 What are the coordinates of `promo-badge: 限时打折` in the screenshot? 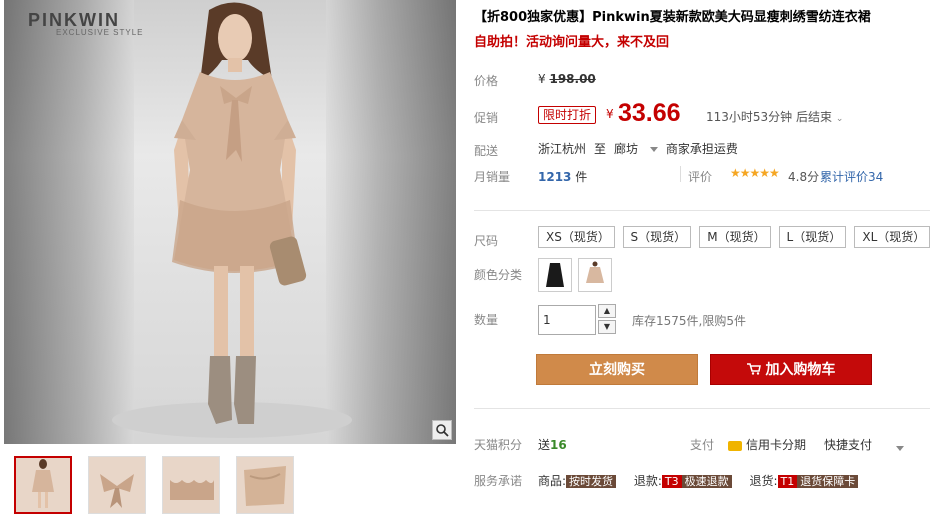 It's located at (567, 115).